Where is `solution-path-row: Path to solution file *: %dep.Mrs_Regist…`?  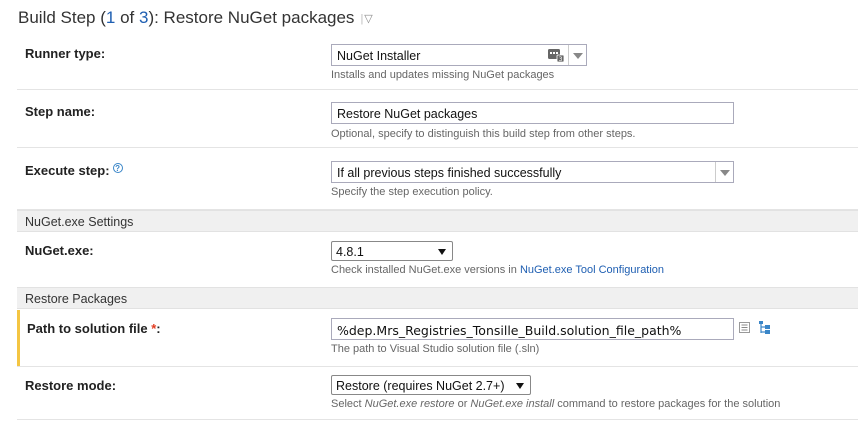
solution-path-row: Path to solution file *: %dep.Mrs_Regist… is located at coordinates (437, 338).